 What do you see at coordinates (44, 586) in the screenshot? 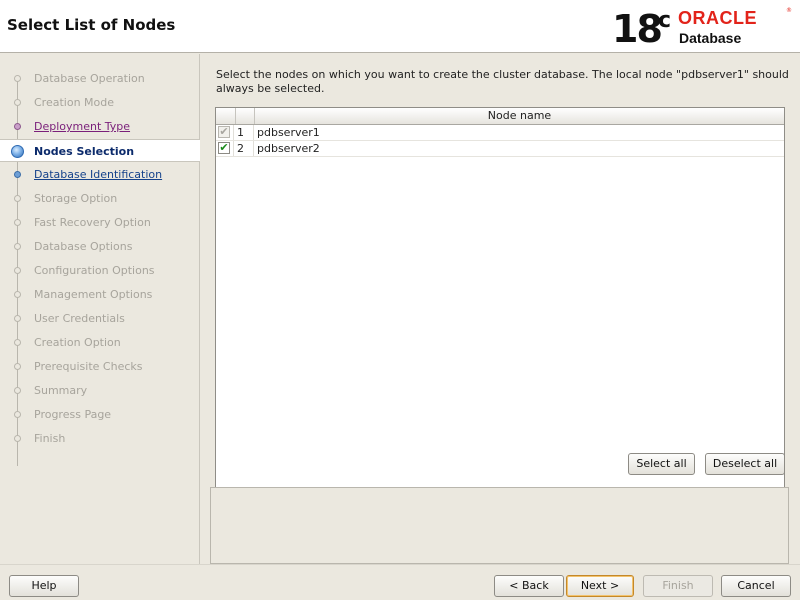
I see `help-button: Help` at bounding box center [44, 586].